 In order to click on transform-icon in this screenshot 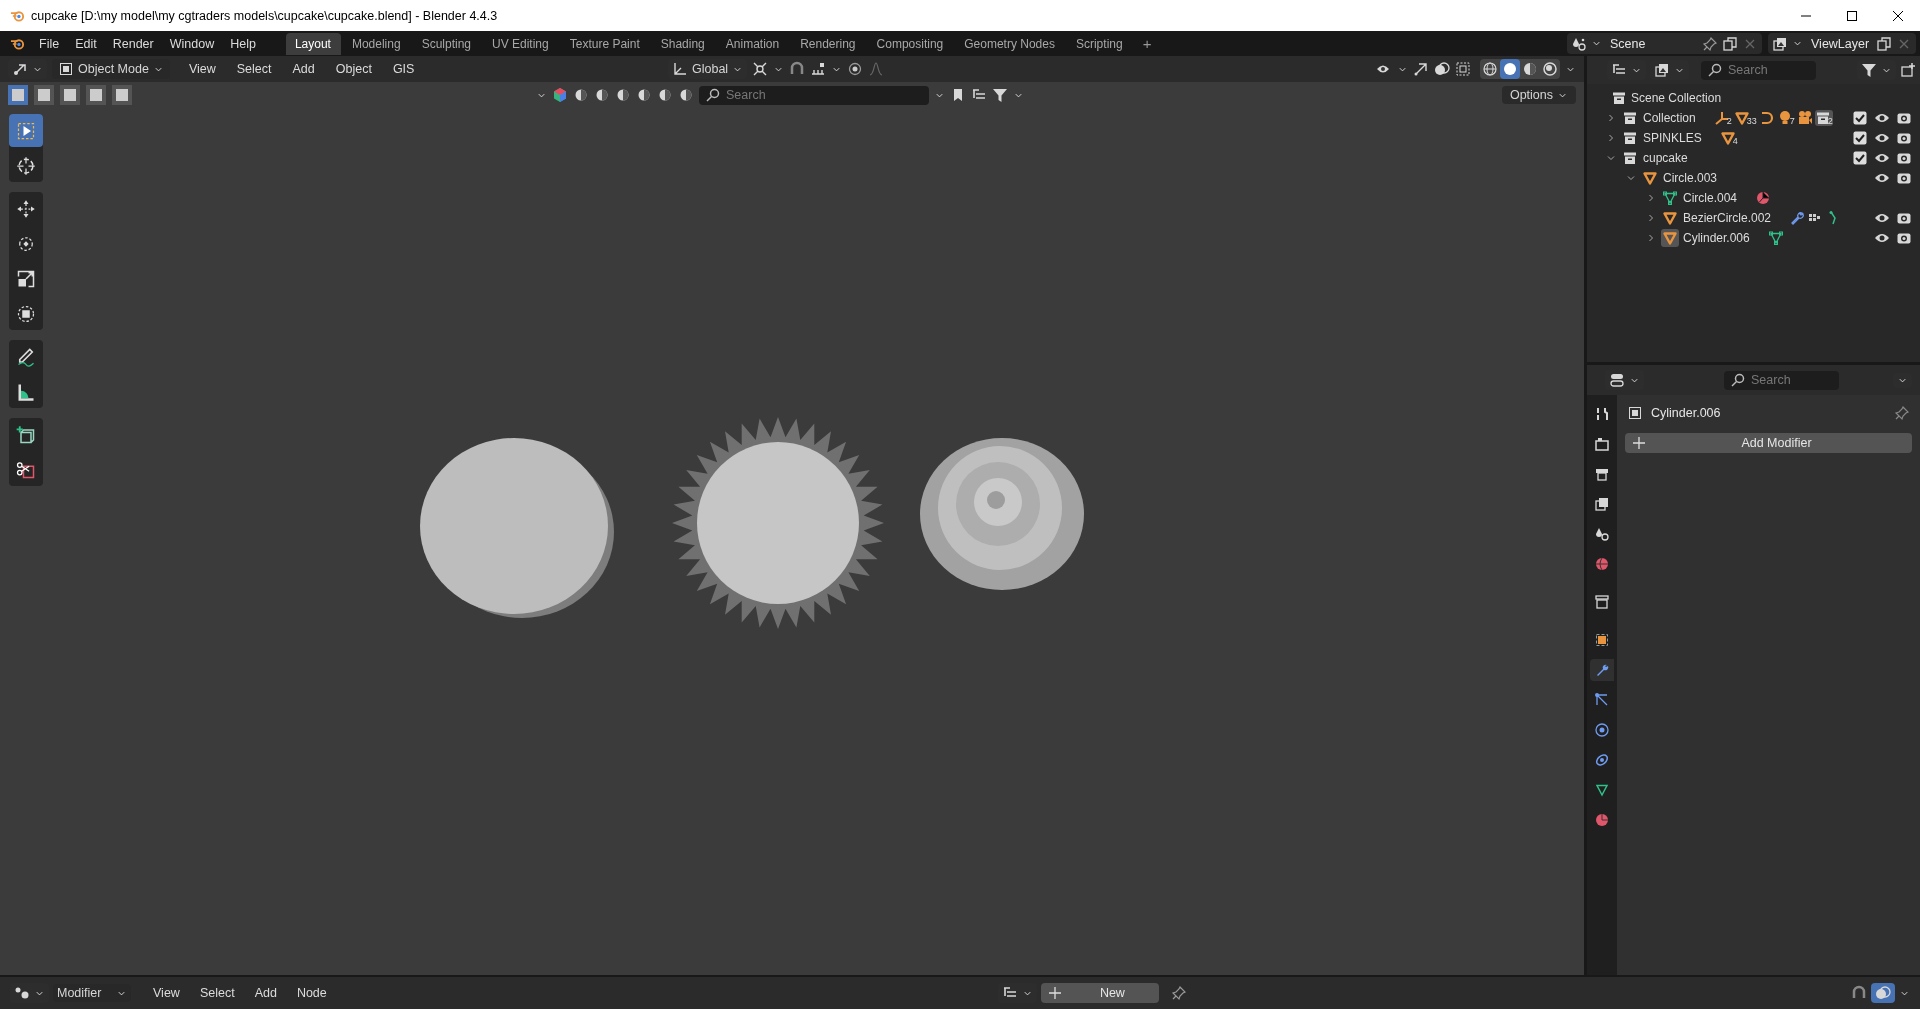, I will do `click(26, 313)`.